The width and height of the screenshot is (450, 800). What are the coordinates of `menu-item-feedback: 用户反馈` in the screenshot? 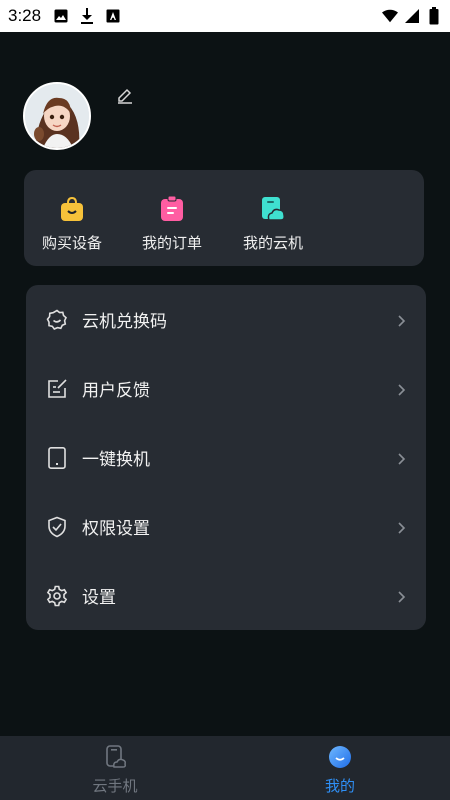 It's located at (226, 388).